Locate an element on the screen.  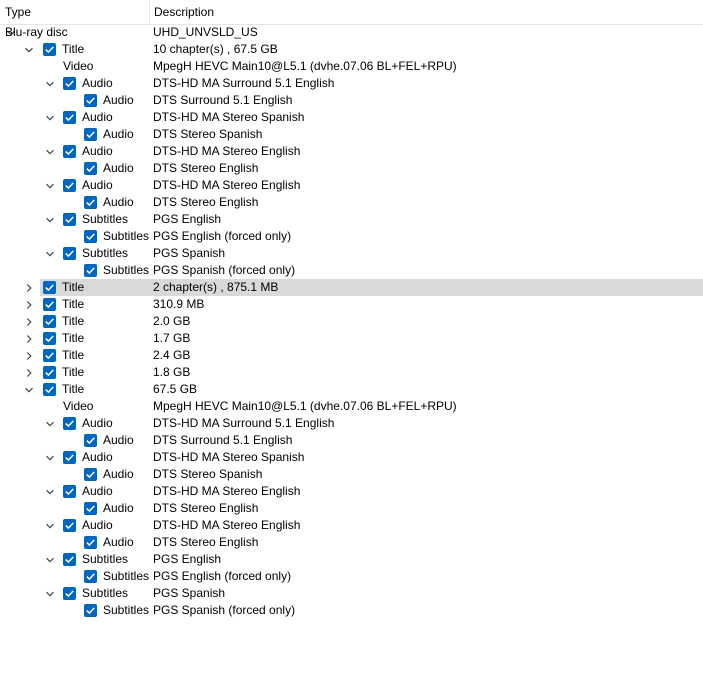
tree-row: Title 310.9 MB is located at coordinates (351, 304).